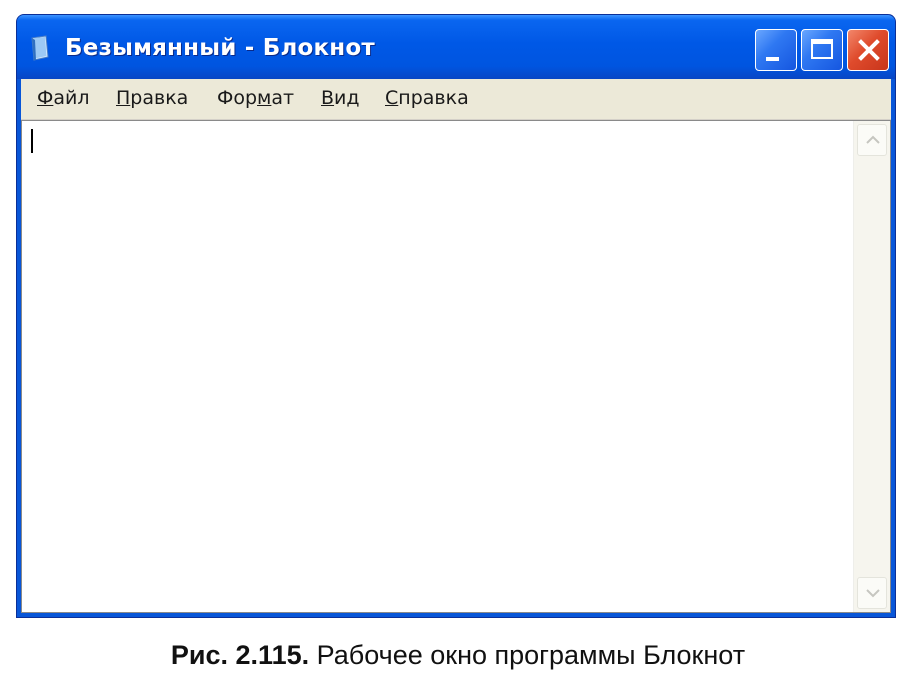 Image resolution: width=916 pixels, height=690 pixels. What do you see at coordinates (63, 98) in the screenshot?
I see `menu-file: Файл` at bounding box center [63, 98].